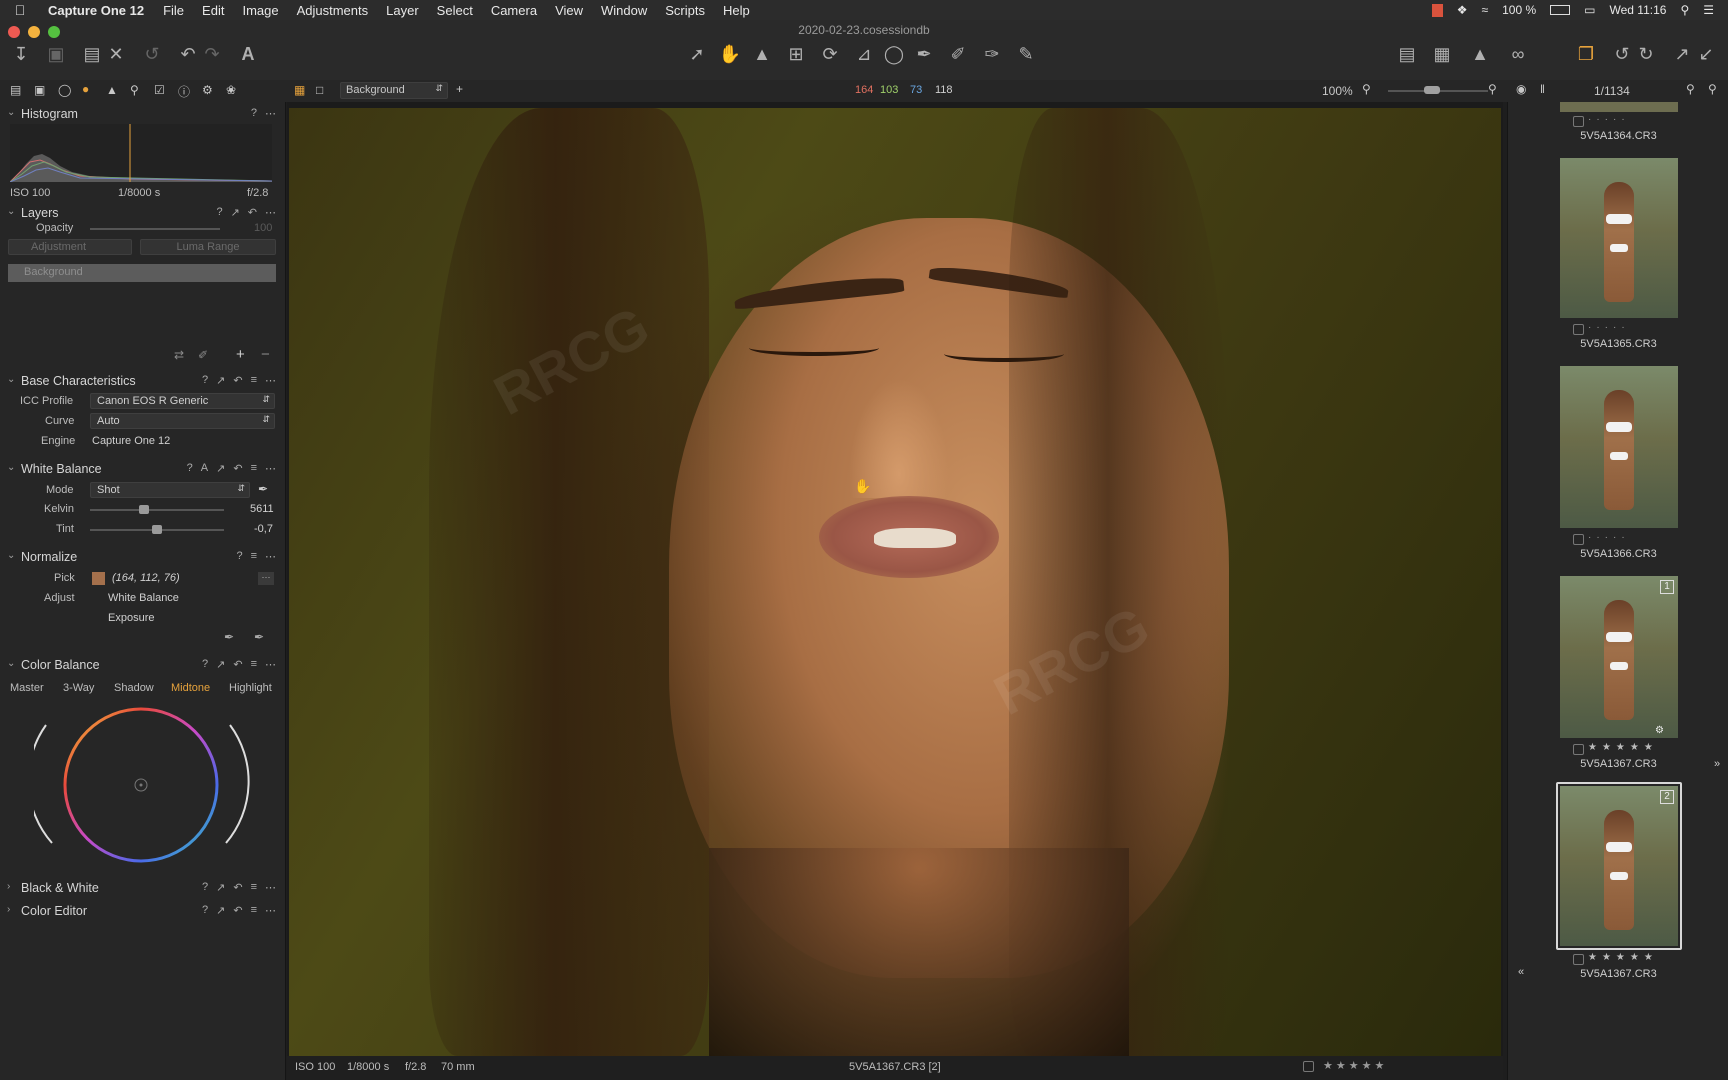 The height and width of the screenshot is (1080, 1728). Describe the element at coordinates (142, 273) in the screenshot. I see `layer-row-background: Background` at that location.